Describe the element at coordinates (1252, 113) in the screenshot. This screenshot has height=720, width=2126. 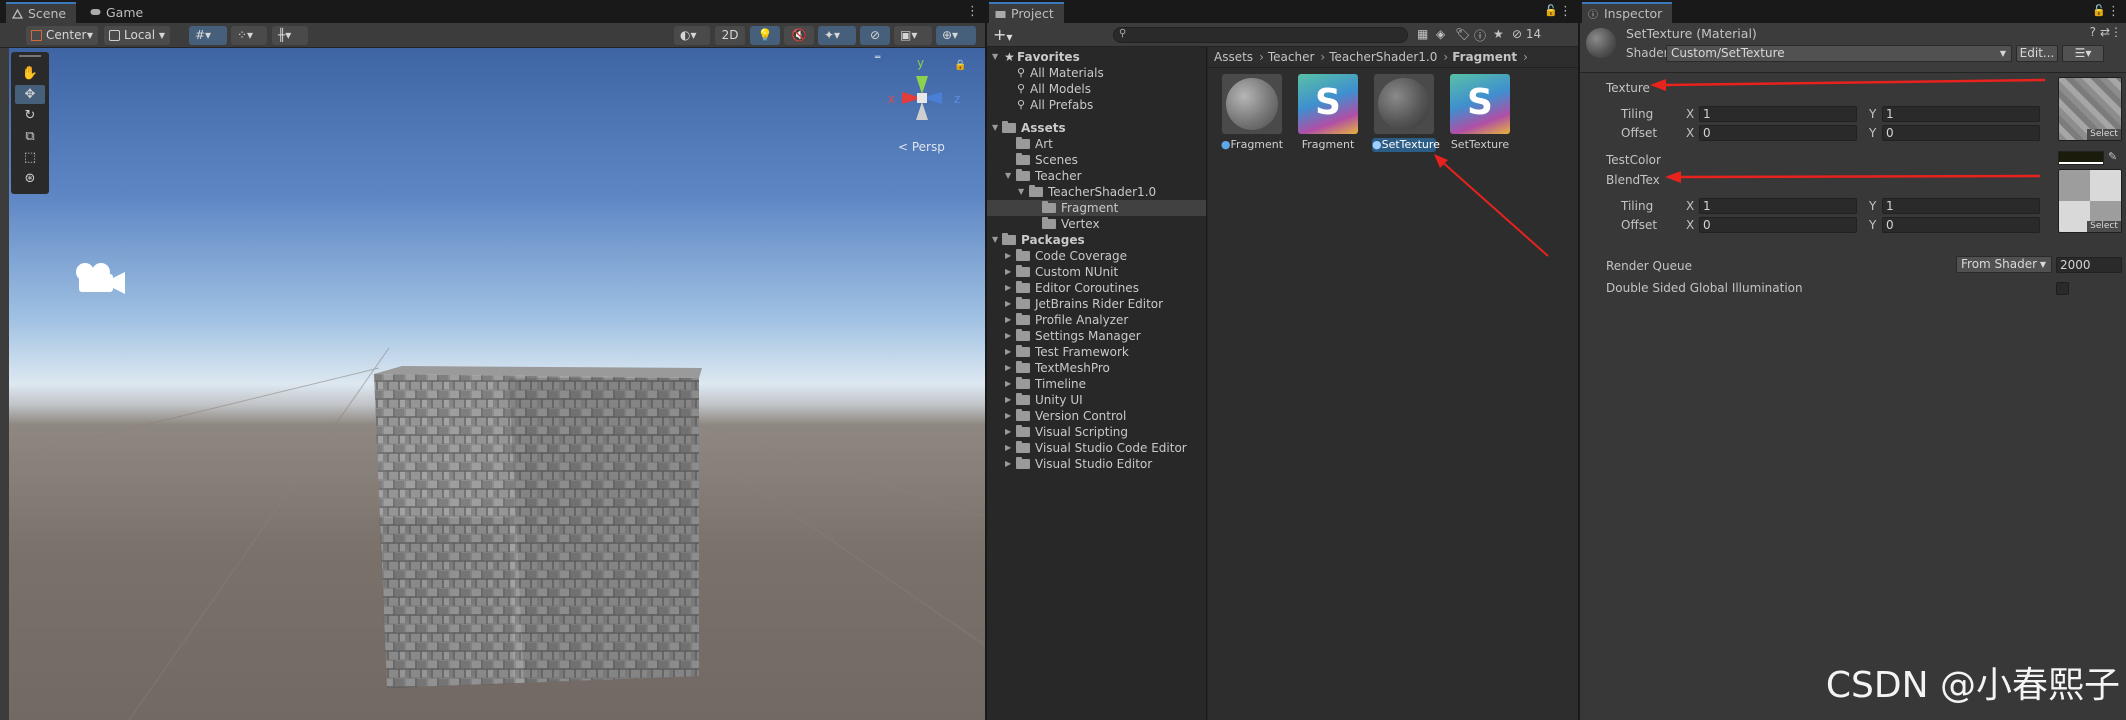
I see `asset-item: ●Fragment` at that location.